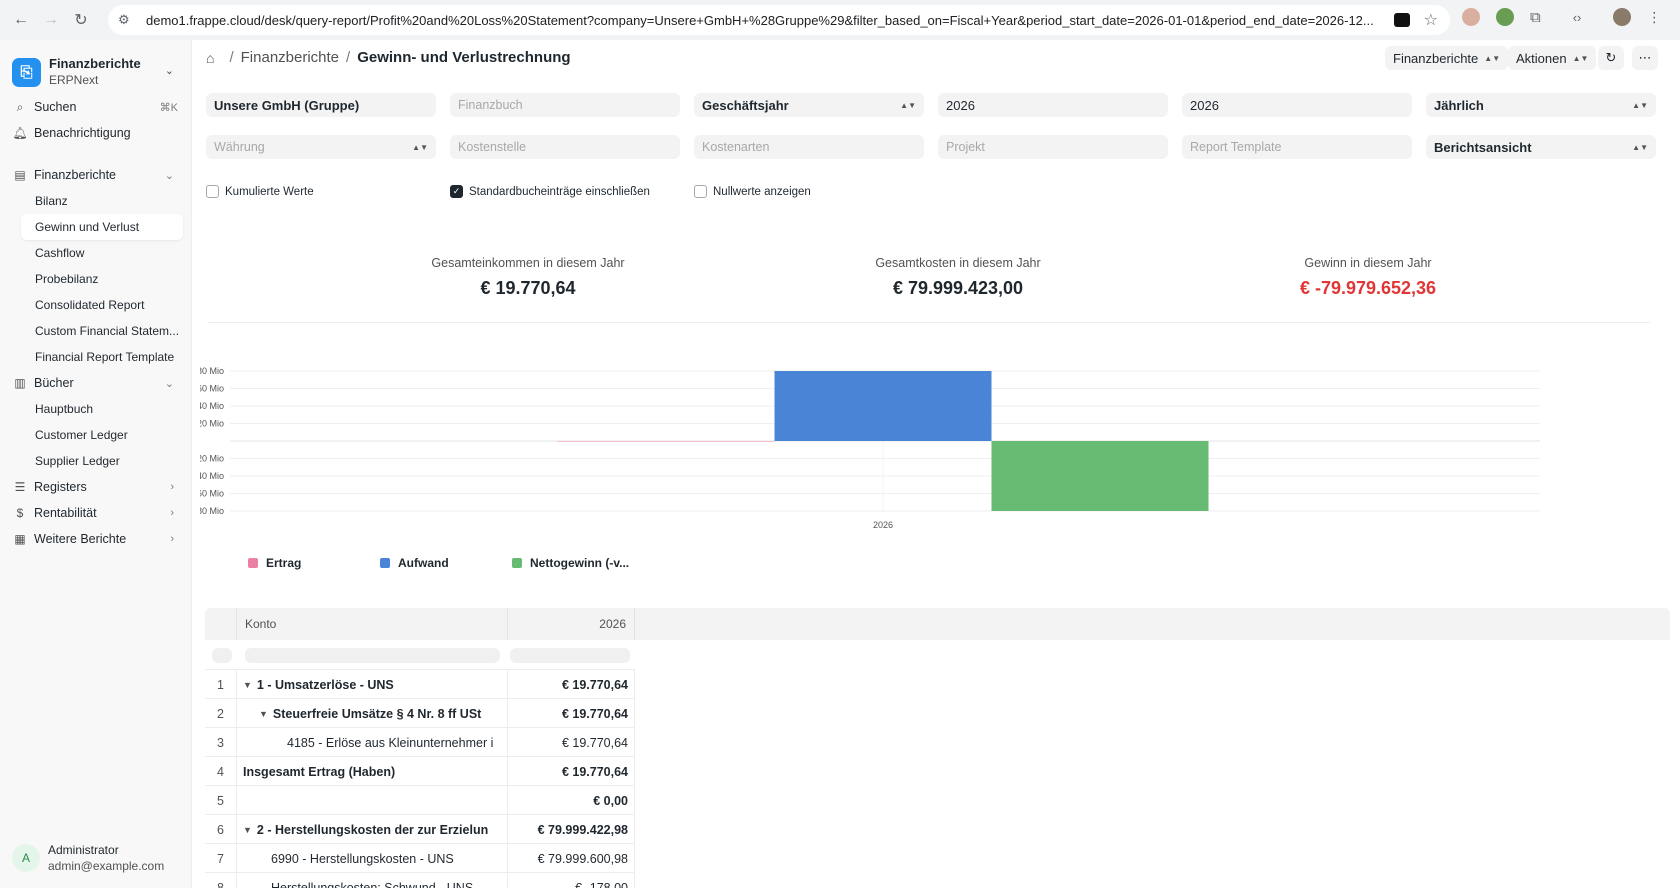 The width and height of the screenshot is (1680, 888). Describe the element at coordinates (1447, 58) in the screenshot. I see `workspace-select-button: Finanzberichte ▲▼` at that location.